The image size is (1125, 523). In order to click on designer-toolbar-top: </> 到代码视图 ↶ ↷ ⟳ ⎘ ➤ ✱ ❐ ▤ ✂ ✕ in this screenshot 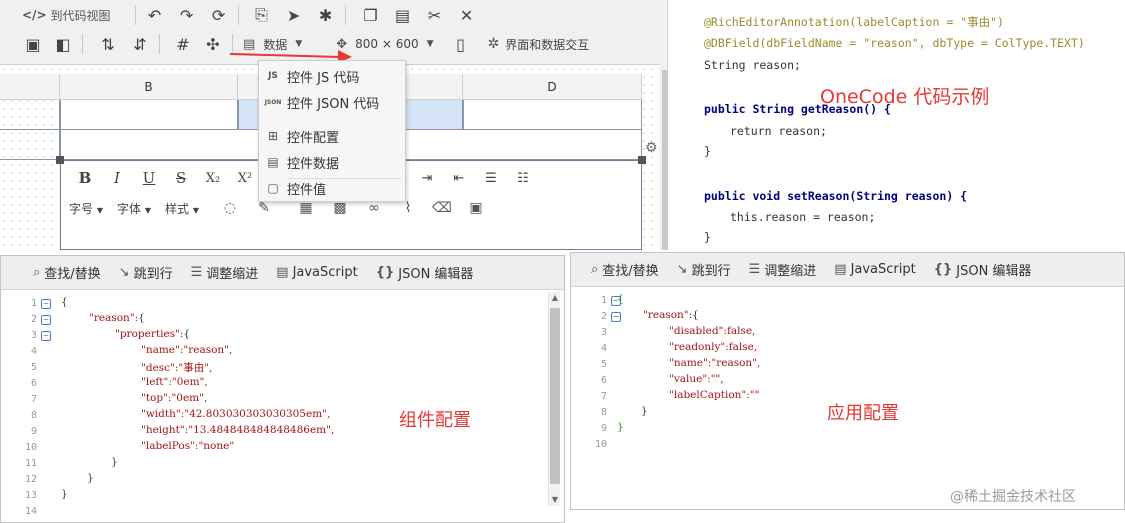, I will do `click(334, 15)`.